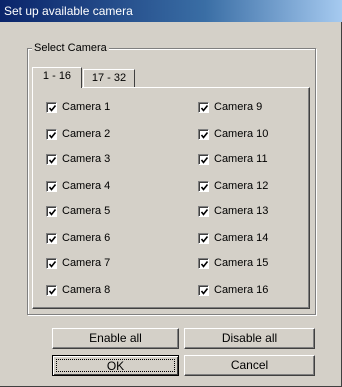  I want to click on camera-label: Camera 16, so click(241, 290).